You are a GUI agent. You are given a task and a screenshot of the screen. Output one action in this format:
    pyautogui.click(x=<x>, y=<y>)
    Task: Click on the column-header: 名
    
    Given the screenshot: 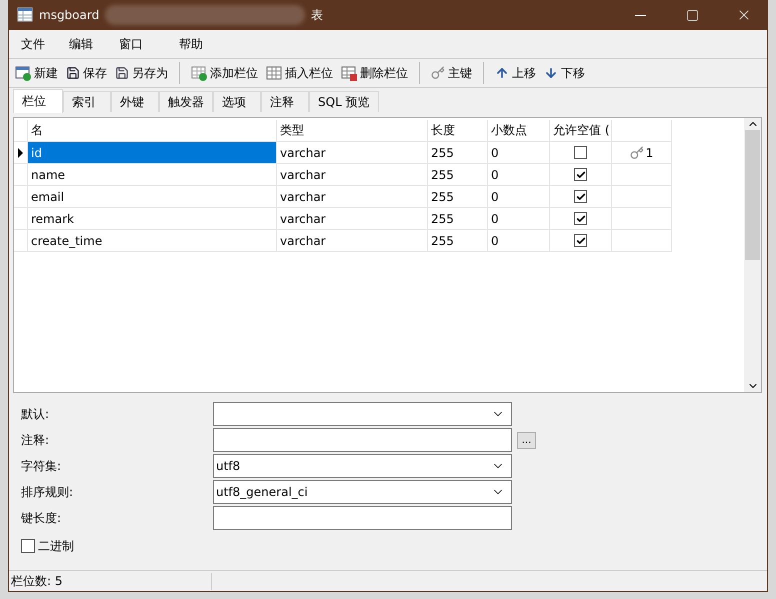 What is the action you would take?
    pyautogui.click(x=152, y=131)
    